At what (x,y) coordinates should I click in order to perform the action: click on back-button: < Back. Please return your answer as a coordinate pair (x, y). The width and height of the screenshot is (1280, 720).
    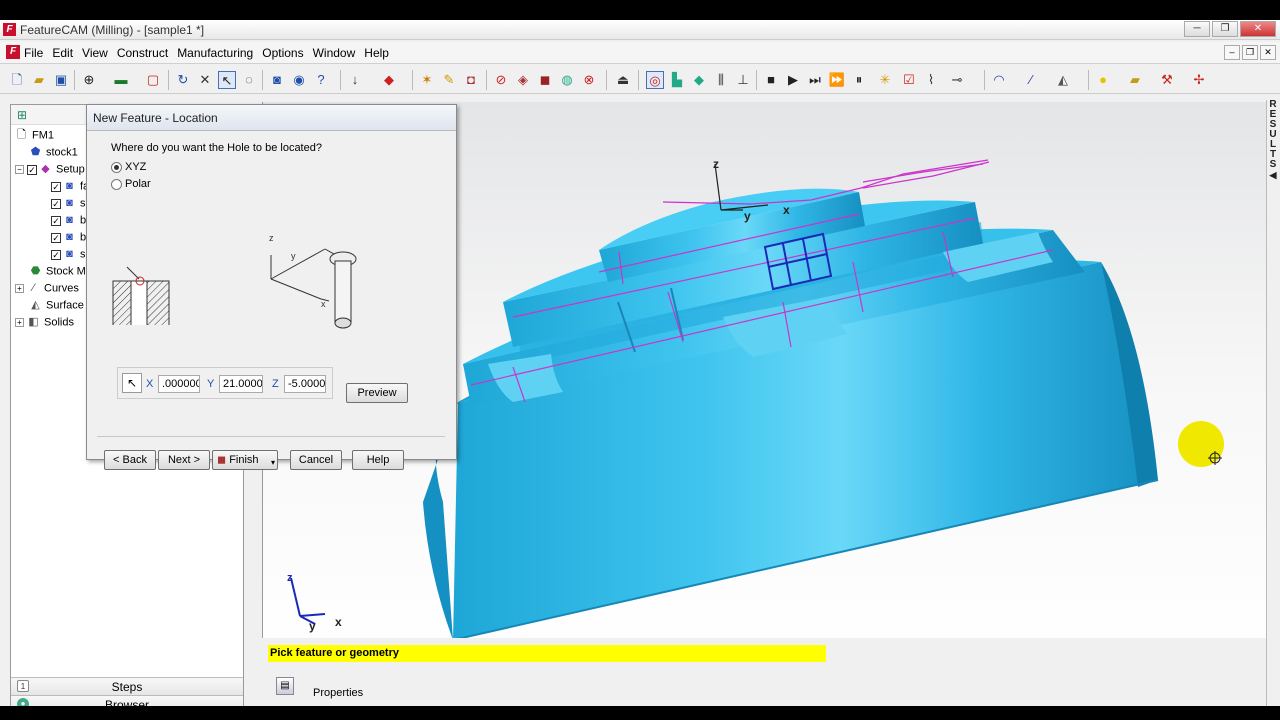
    Looking at the image, I should click on (130, 460).